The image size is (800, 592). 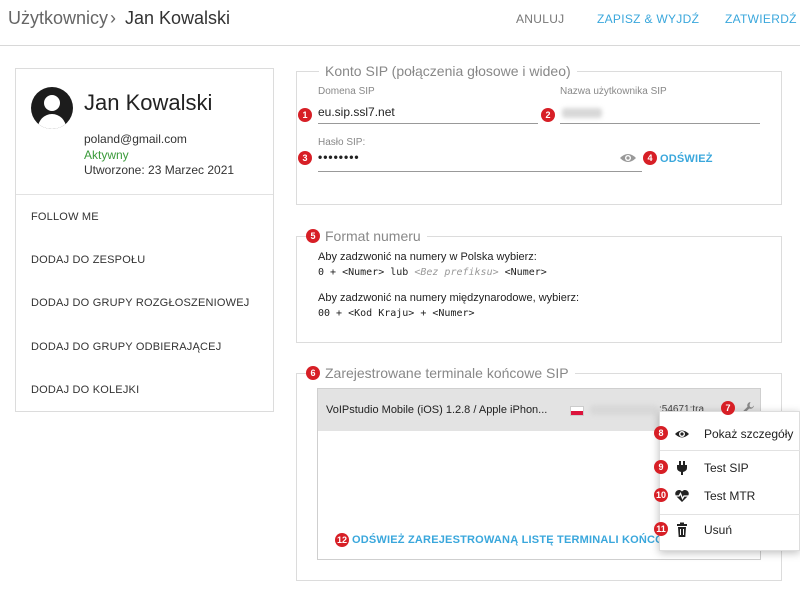 What do you see at coordinates (661, 495) in the screenshot?
I see `marker-10: 10` at bounding box center [661, 495].